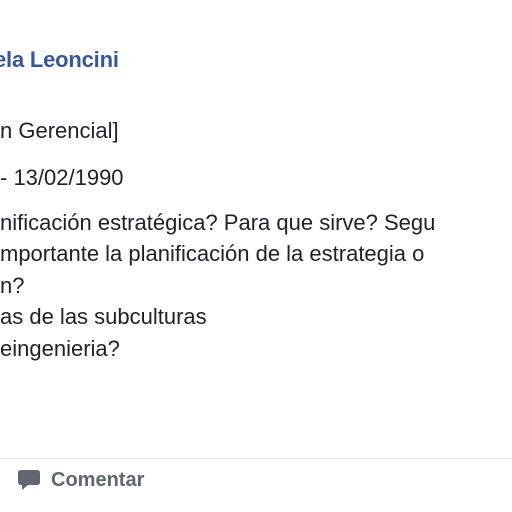  I want to click on speech-bubble-icon, so click(29, 480).